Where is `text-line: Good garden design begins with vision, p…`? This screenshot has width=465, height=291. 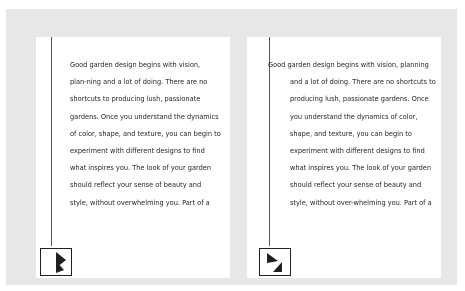
text-line: Good garden design begins with vision, p… is located at coordinates (348, 65).